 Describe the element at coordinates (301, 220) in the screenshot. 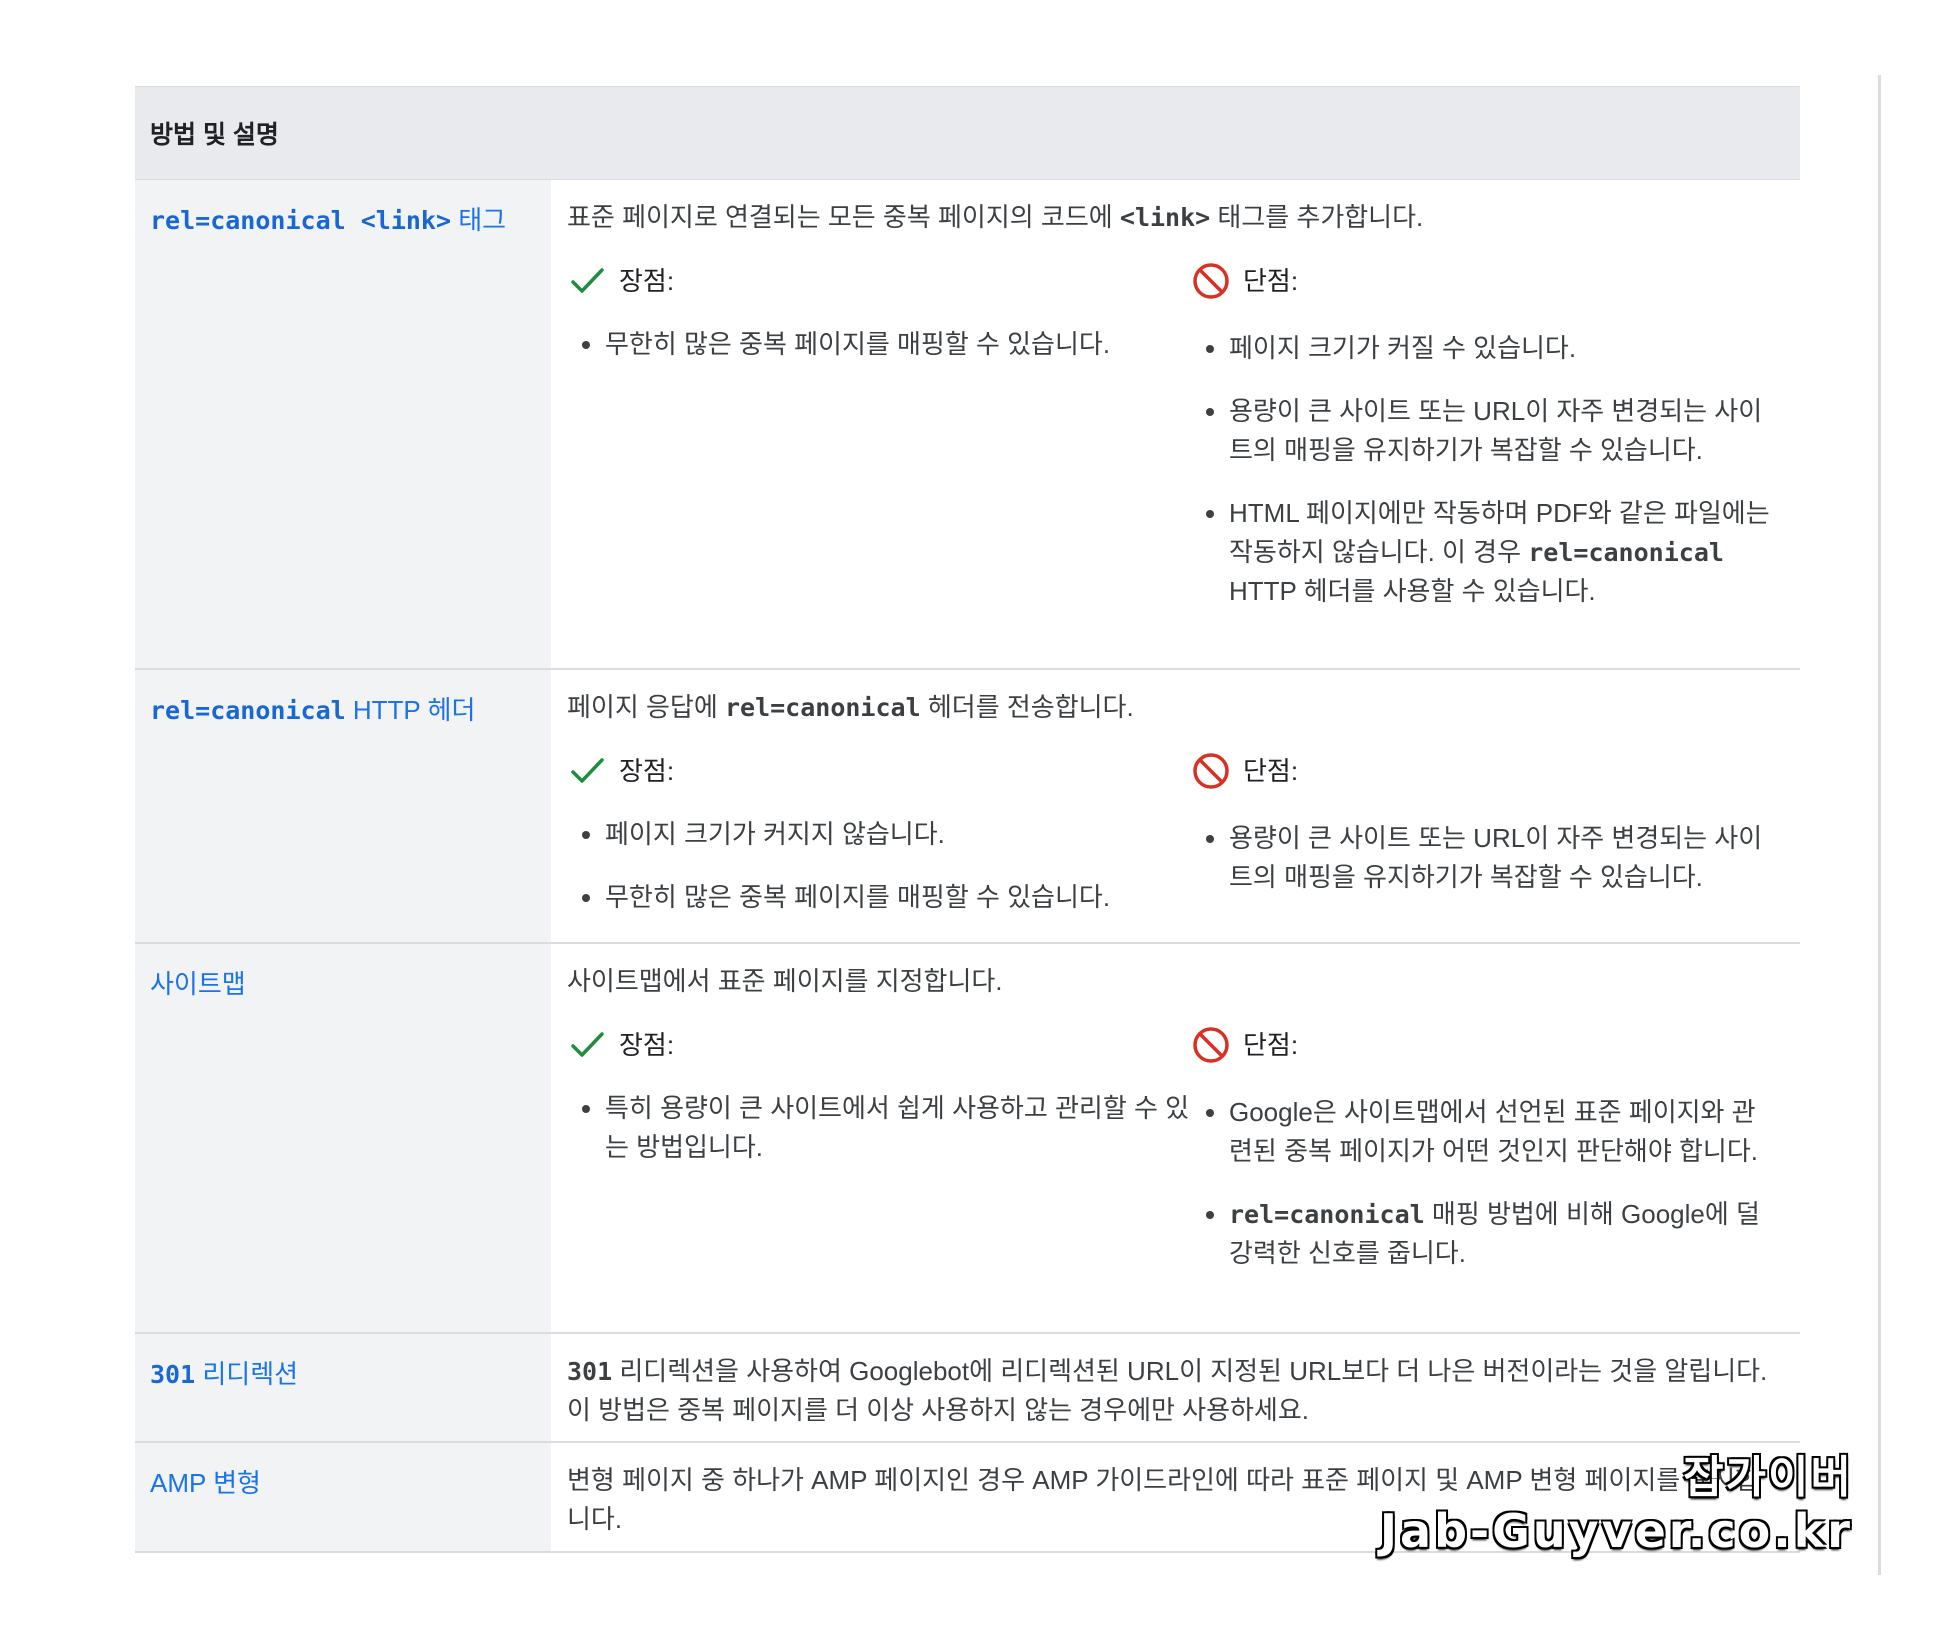

I see `method-code: rel=canonical <link>` at that location.